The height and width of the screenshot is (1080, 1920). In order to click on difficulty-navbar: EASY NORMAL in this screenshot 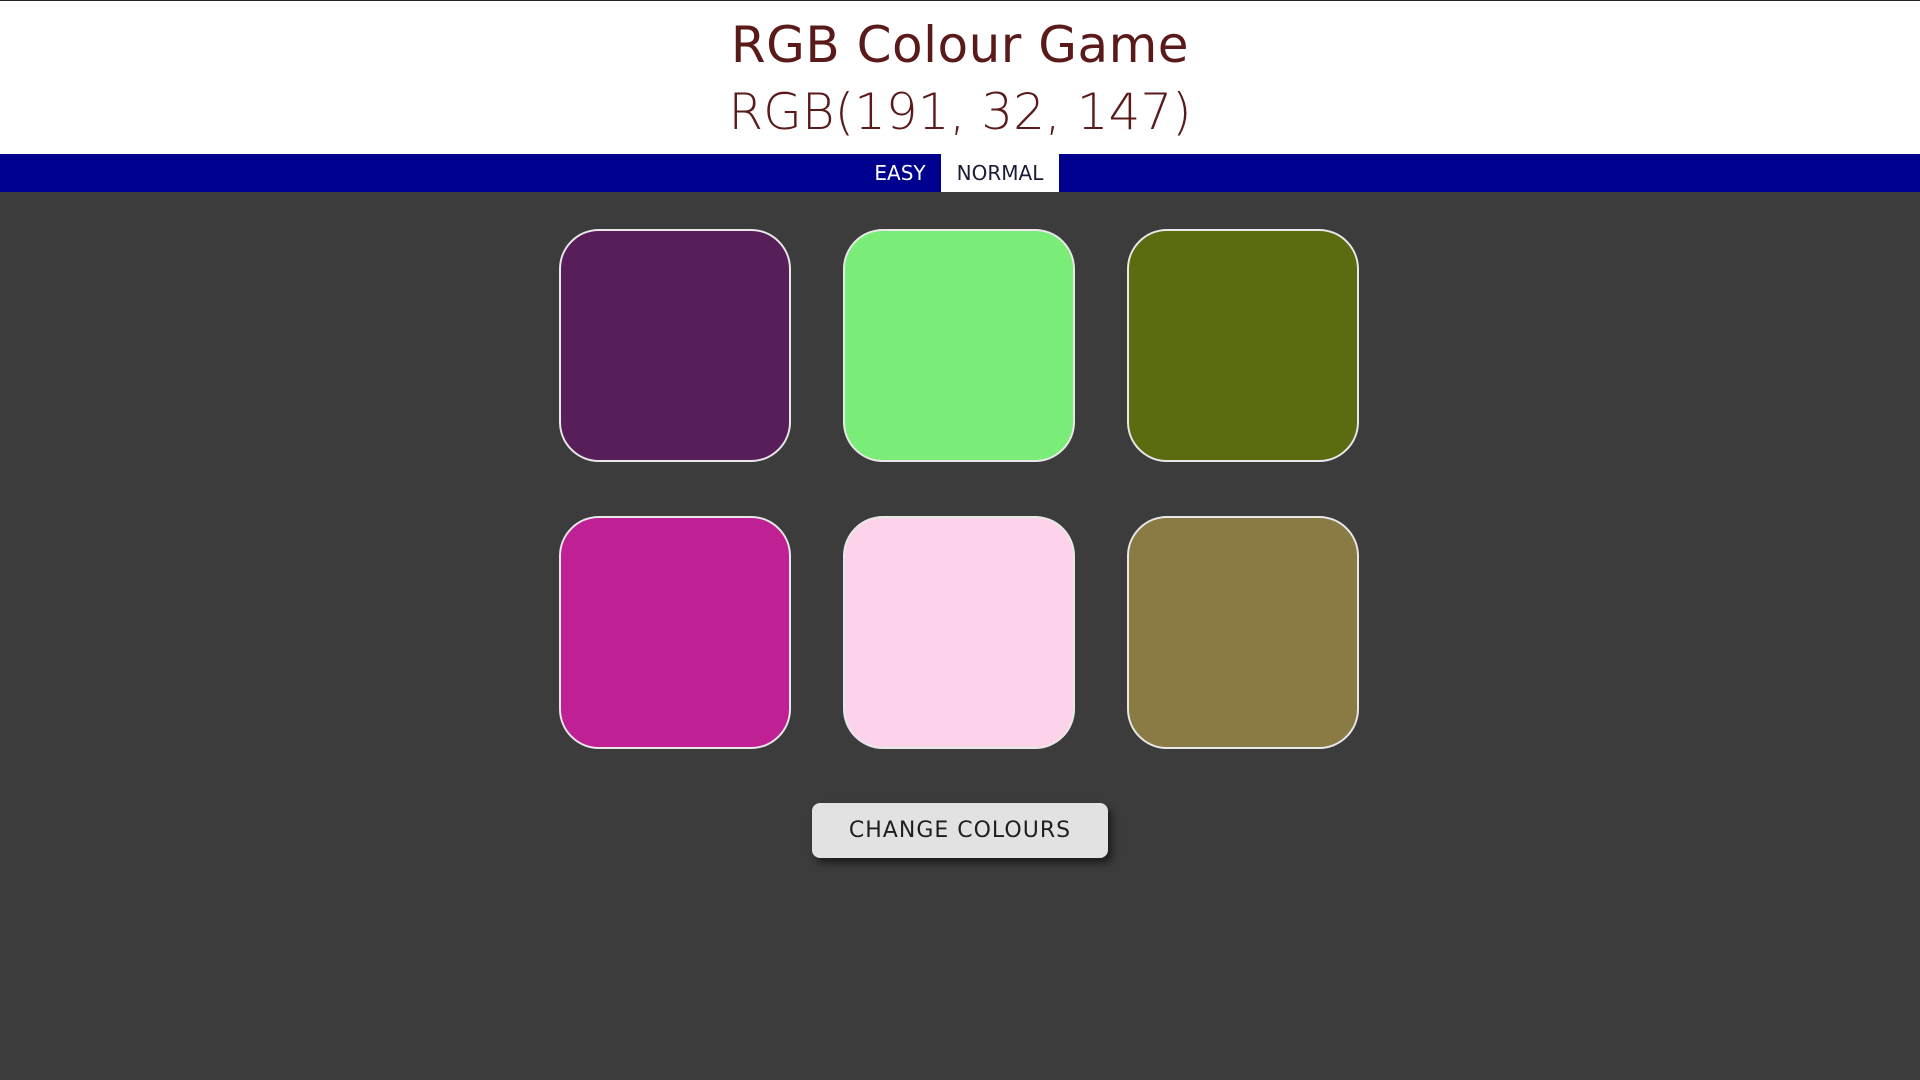, I will do `click(960, 173)`.